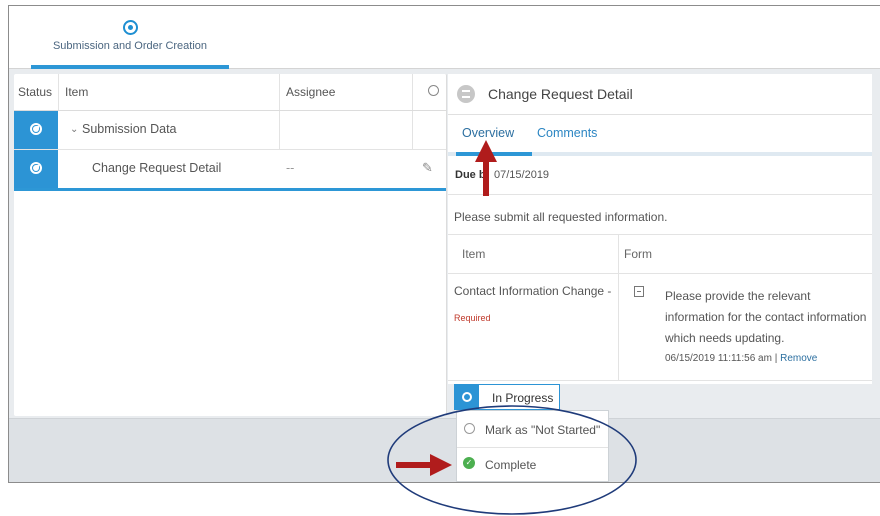 The image size is (880, 516). Describe the element at coordinates (660, 175) in the screenshot. I see `due-date-row: Due b 07/15/2019` at that location.